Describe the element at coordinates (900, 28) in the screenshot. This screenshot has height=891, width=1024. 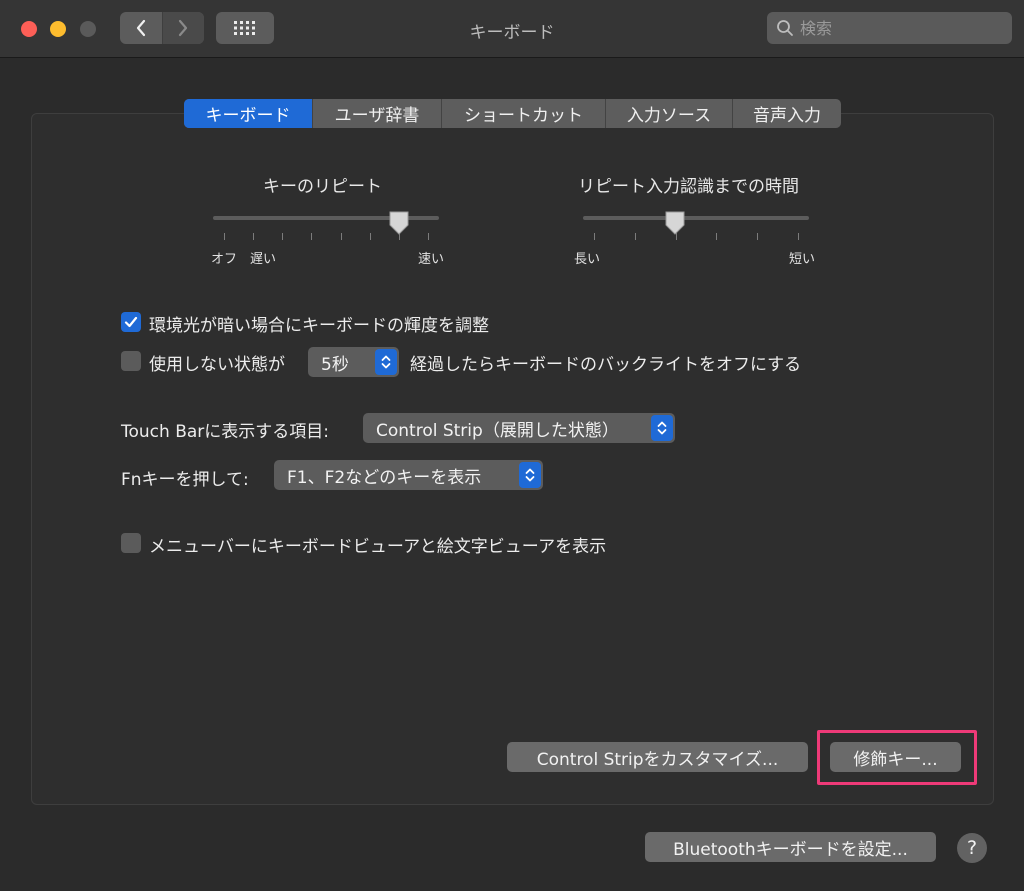
I see `search-input` at that location.